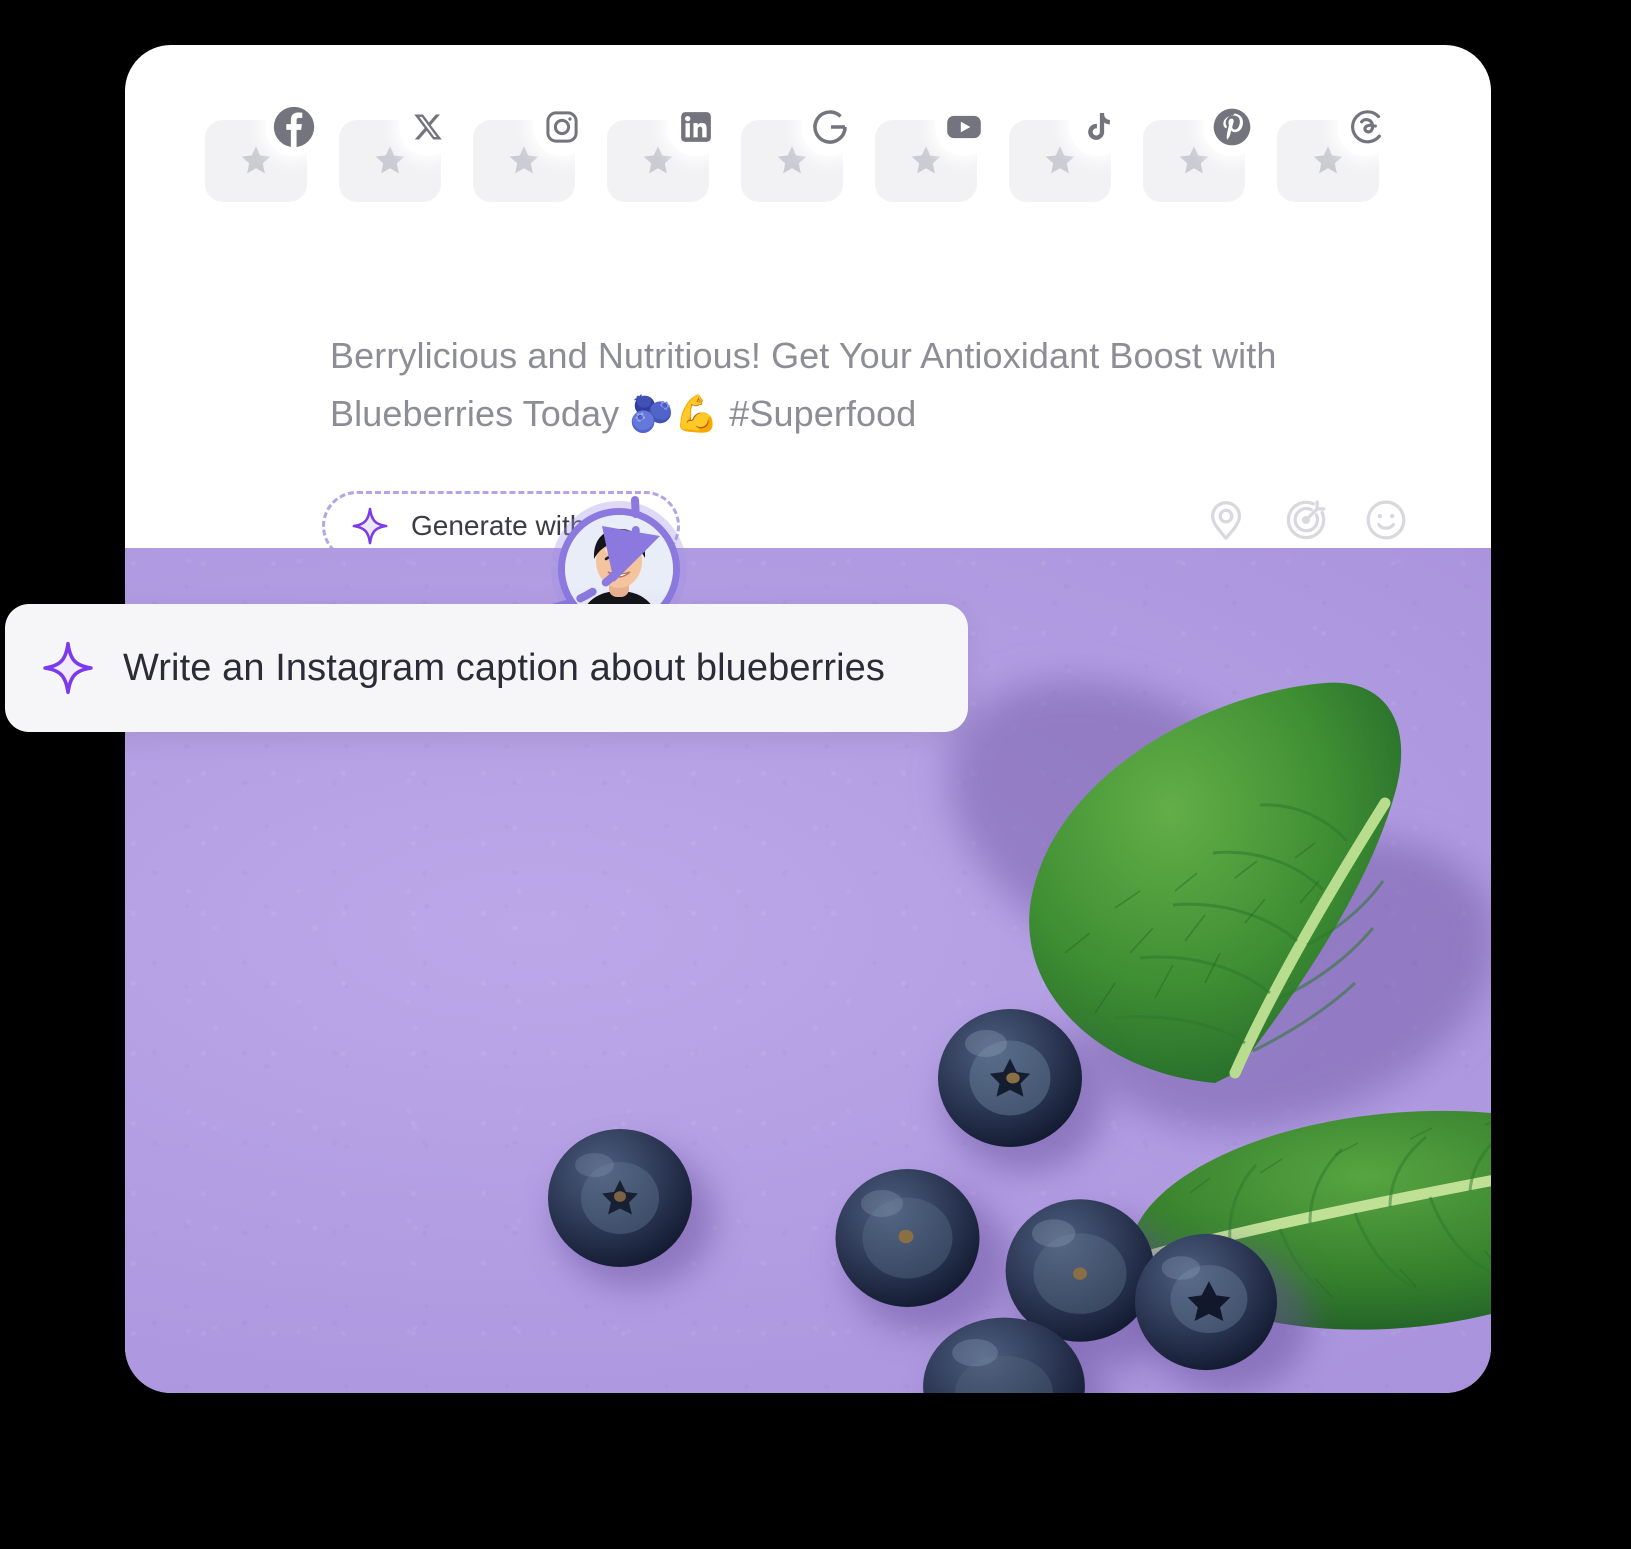 The width and height of the screenshot is (1631, 1549). I want to click on location-pin-icon, so click(1226, 520).